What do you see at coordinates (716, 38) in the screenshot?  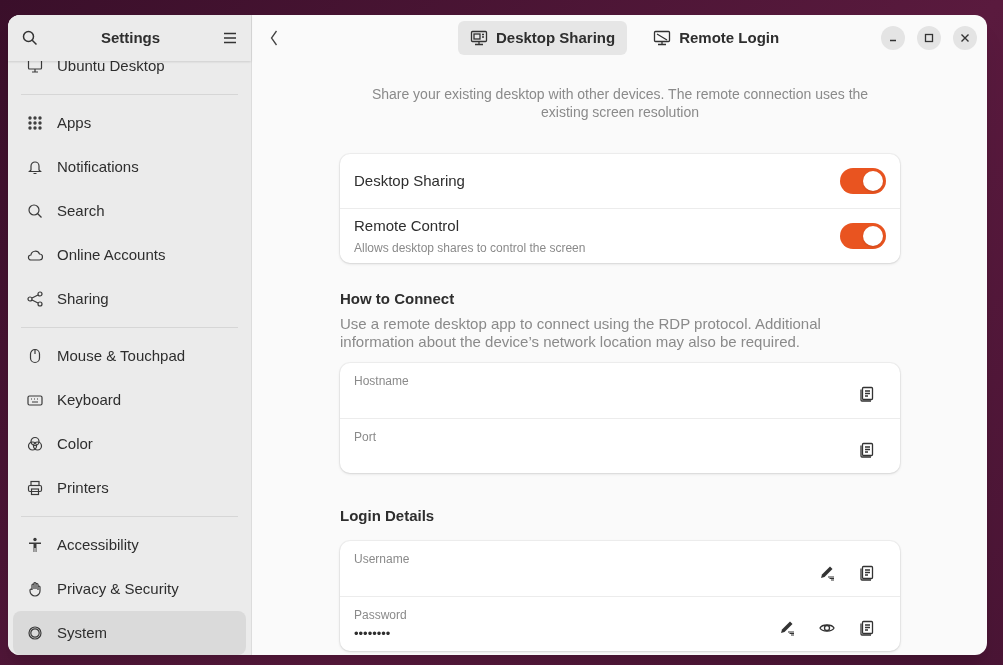 I see `tab: Remote Login` at bounding box center [716, 38].